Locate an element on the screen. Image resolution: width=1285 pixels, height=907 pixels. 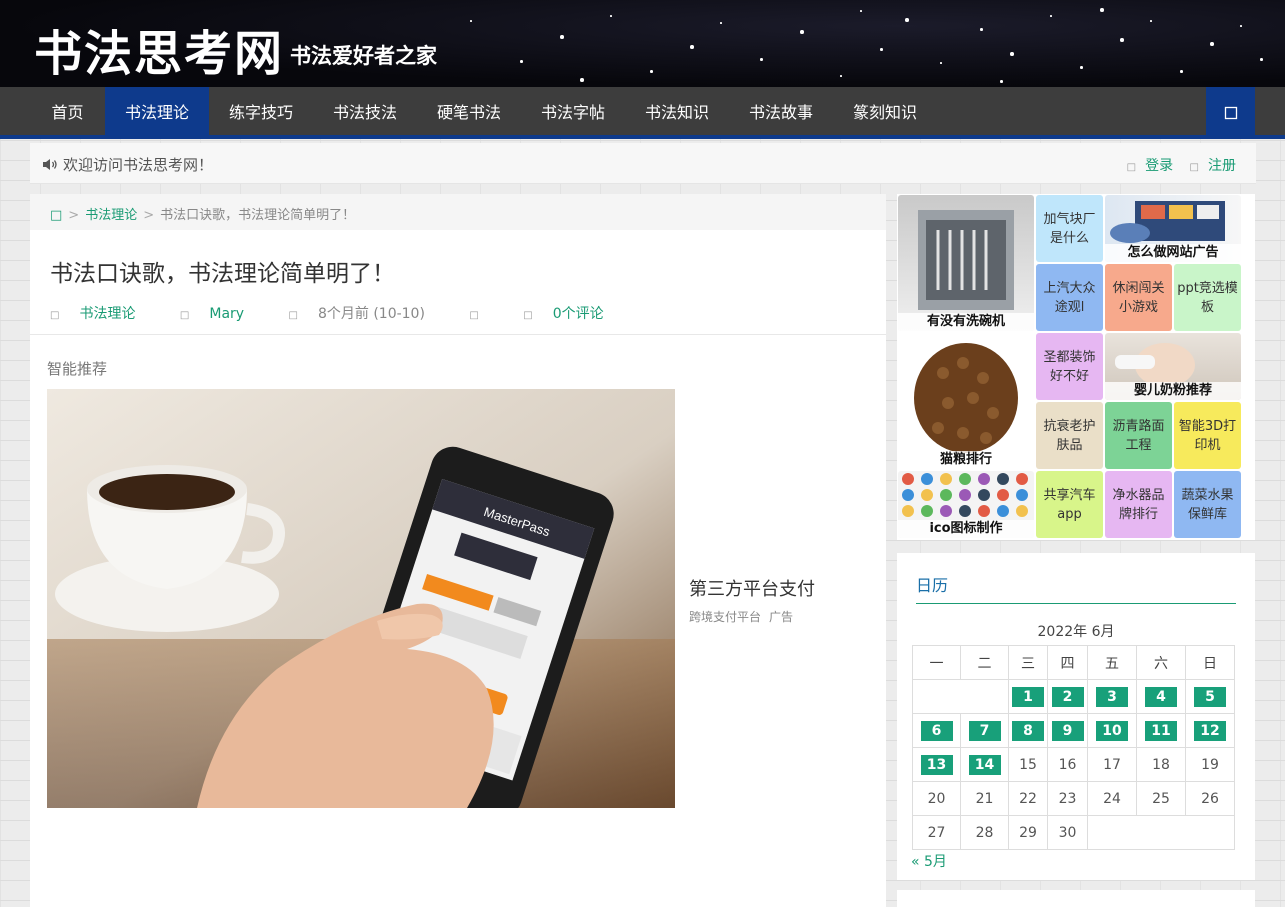
calendar-day: 8 is located at coordinates (1028, 730).